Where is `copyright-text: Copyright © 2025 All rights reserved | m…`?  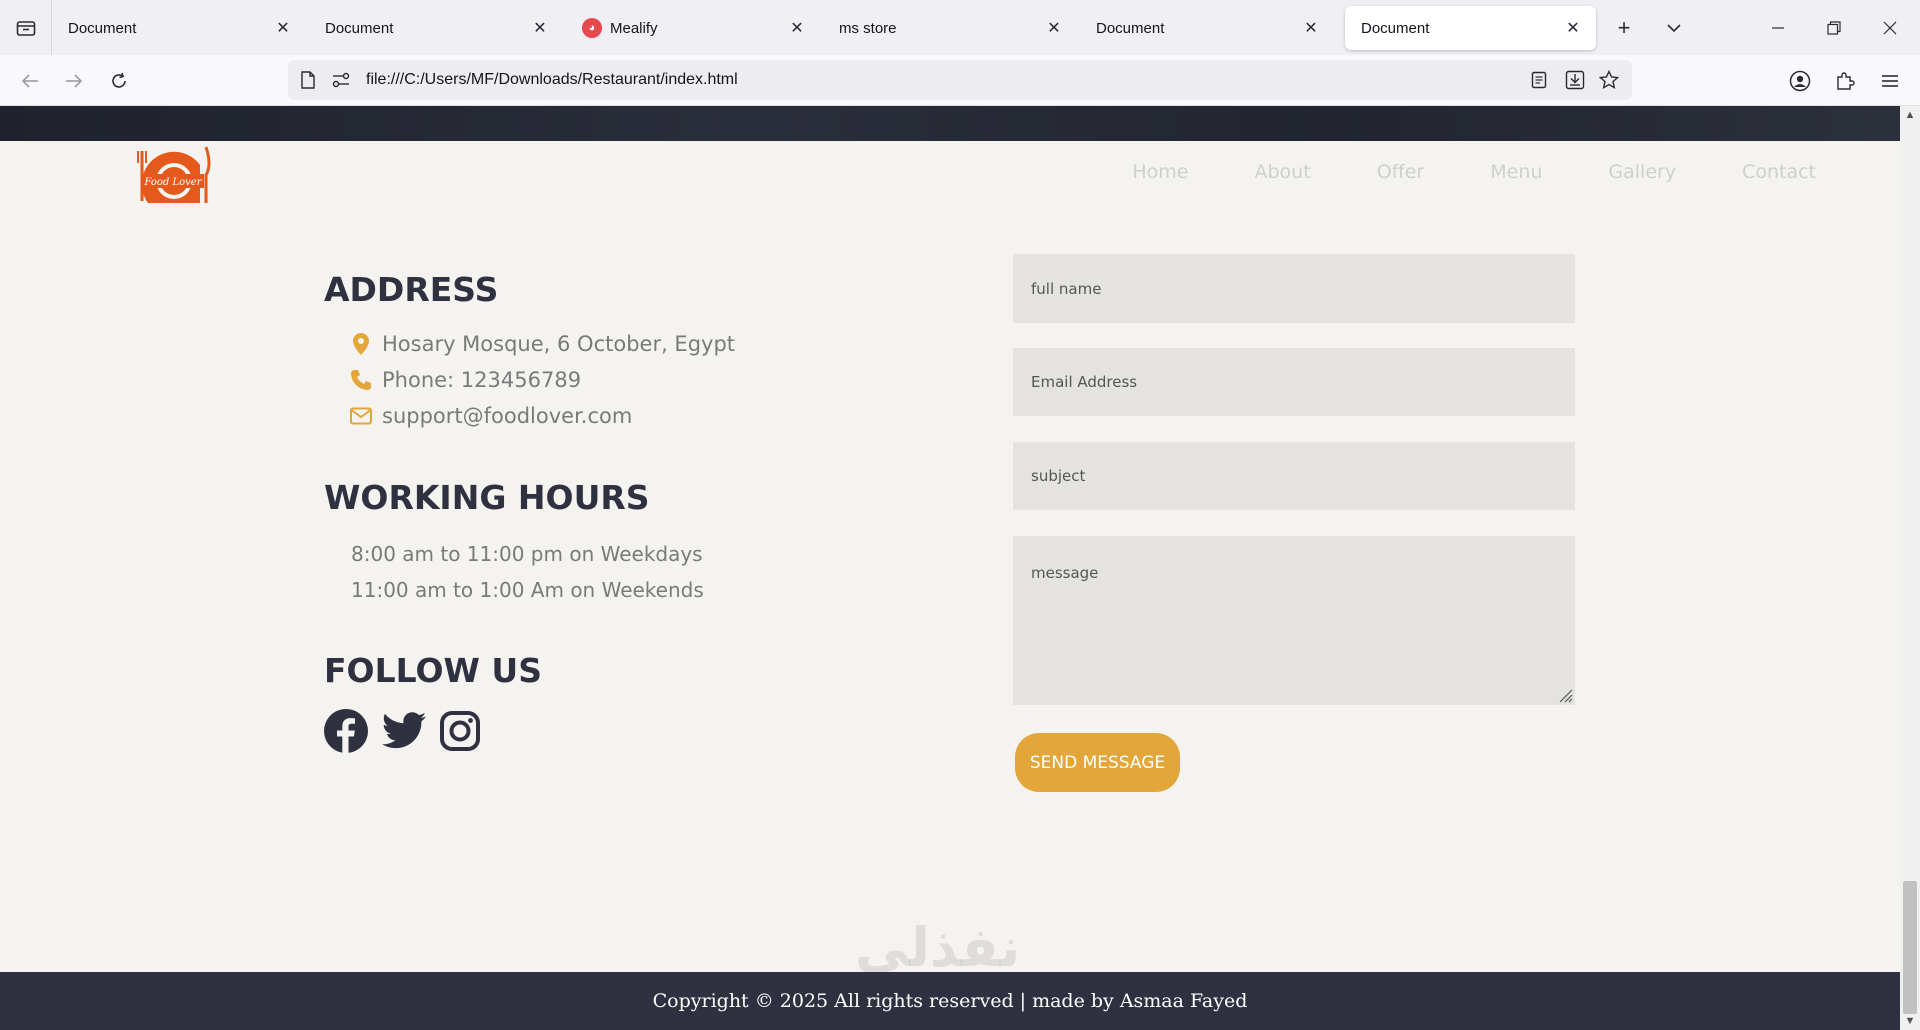
copyright-text: Copyright © 2025 All rights reserved | m… is located at coordinates (950, 1001).